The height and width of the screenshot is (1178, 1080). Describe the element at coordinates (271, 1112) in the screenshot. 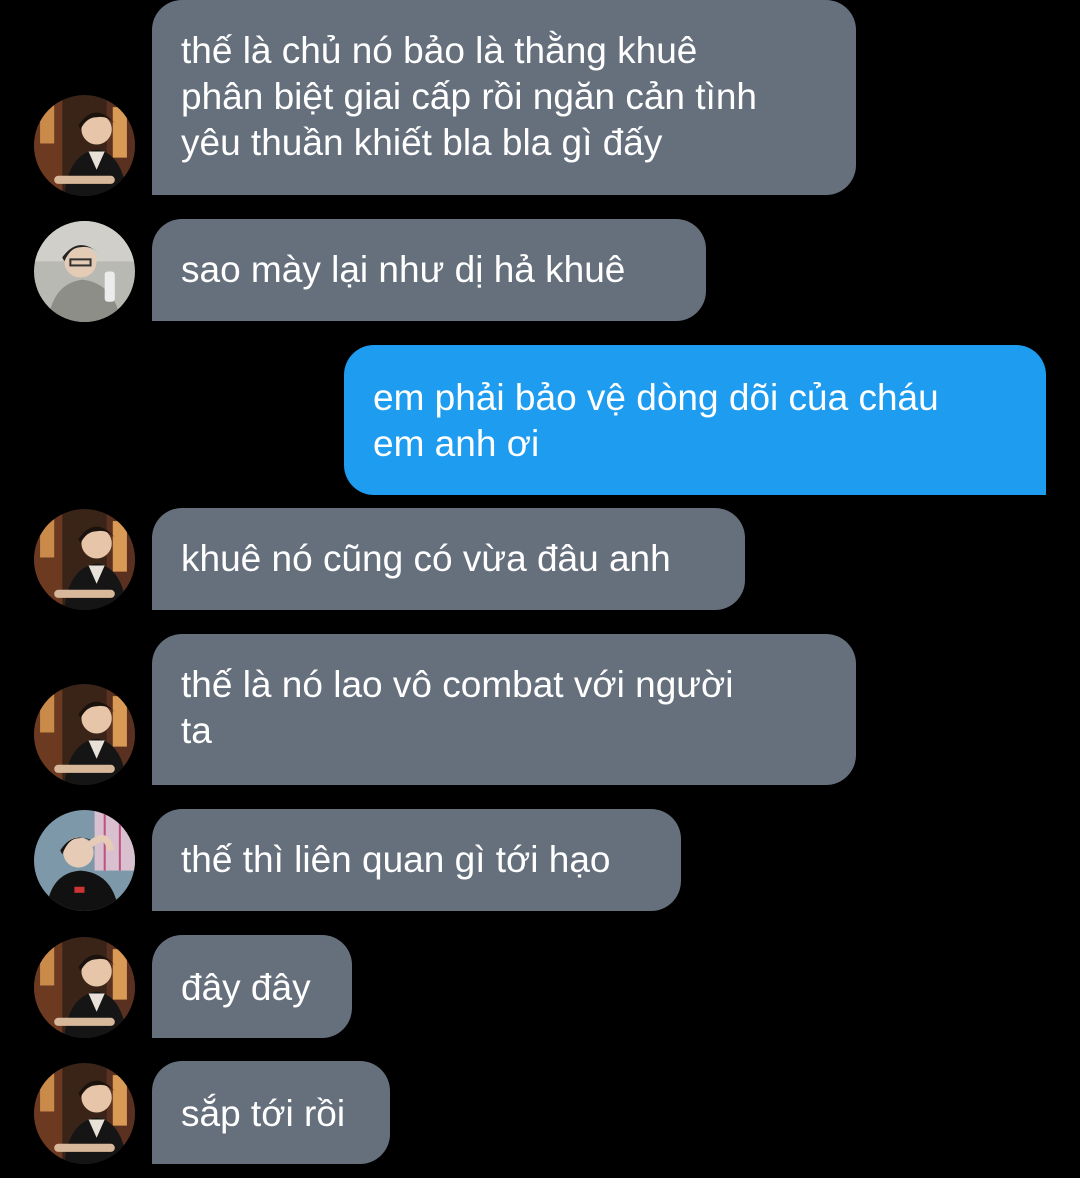

I see `message-bubble-incoming: sắp tới rồi` at that location.